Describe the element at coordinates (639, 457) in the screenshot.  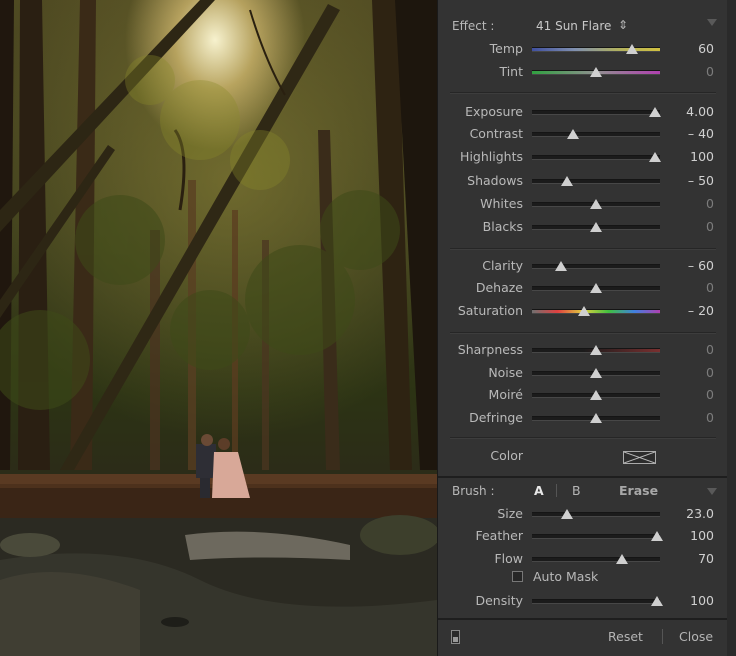
I see `color-swatch` at that location.